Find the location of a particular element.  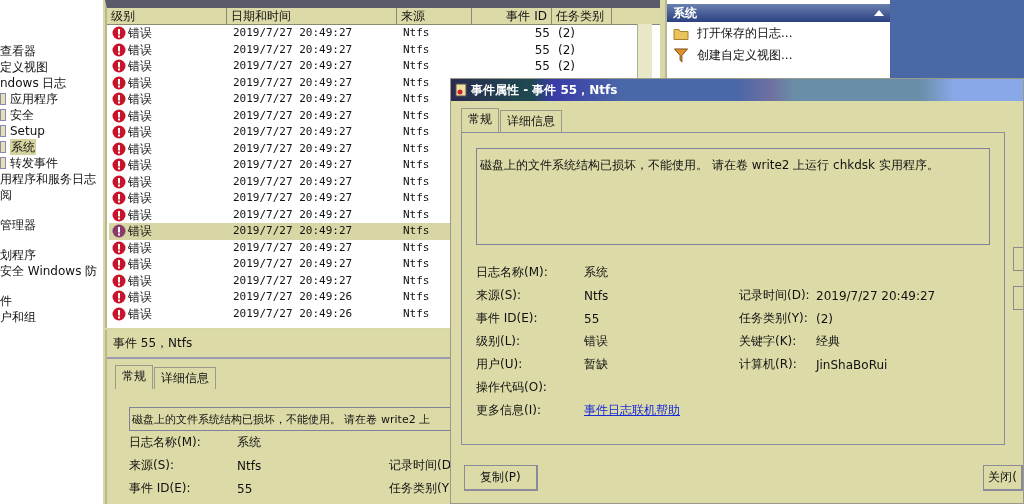

filter-icon is located at coordinates (681, 55).